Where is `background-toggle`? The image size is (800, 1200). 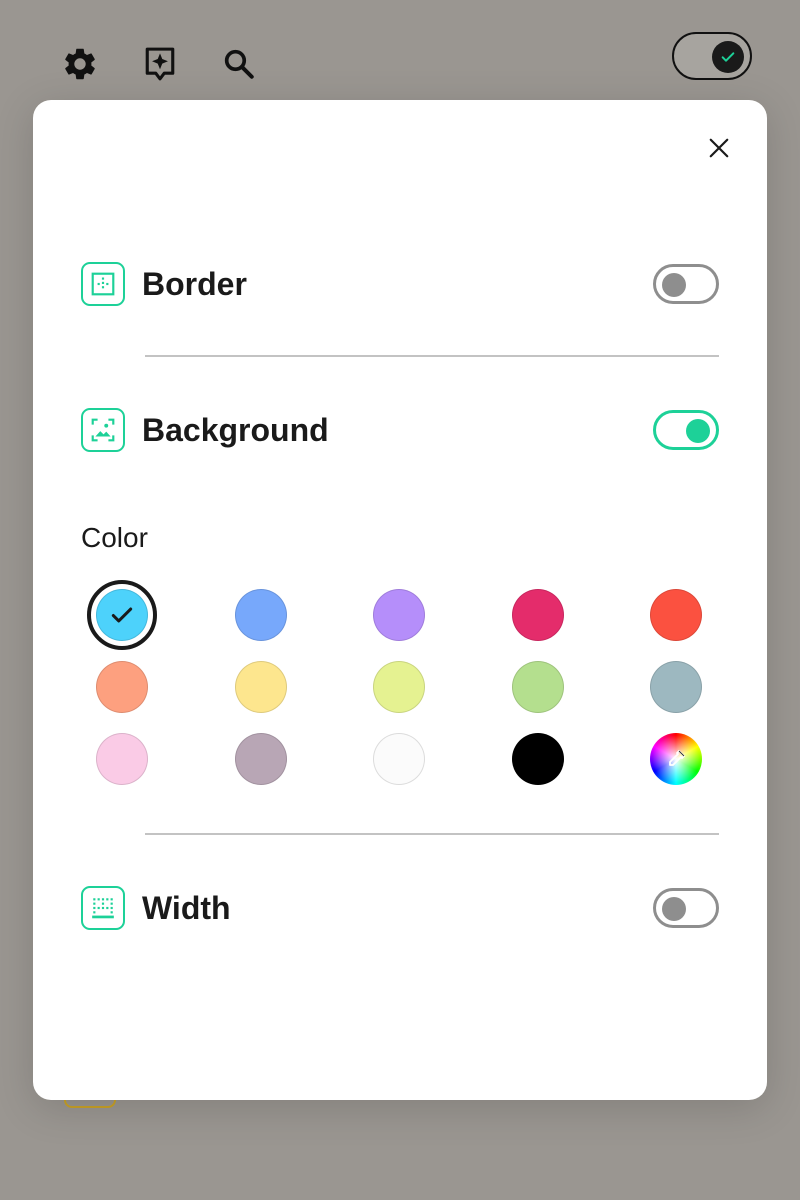
background-toggle is located at coordinates (686, 430).